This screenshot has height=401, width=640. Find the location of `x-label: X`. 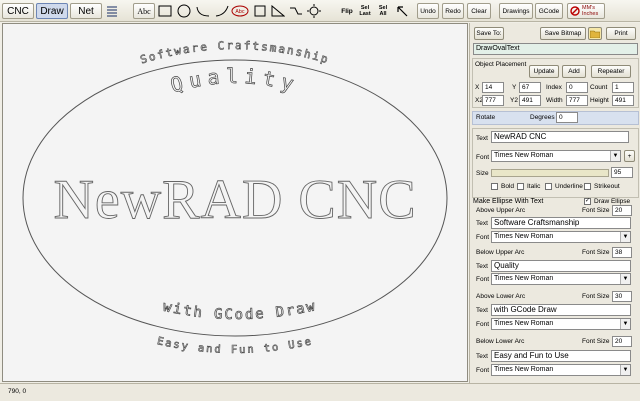

x-label: X is located at coordinates (477, 87).